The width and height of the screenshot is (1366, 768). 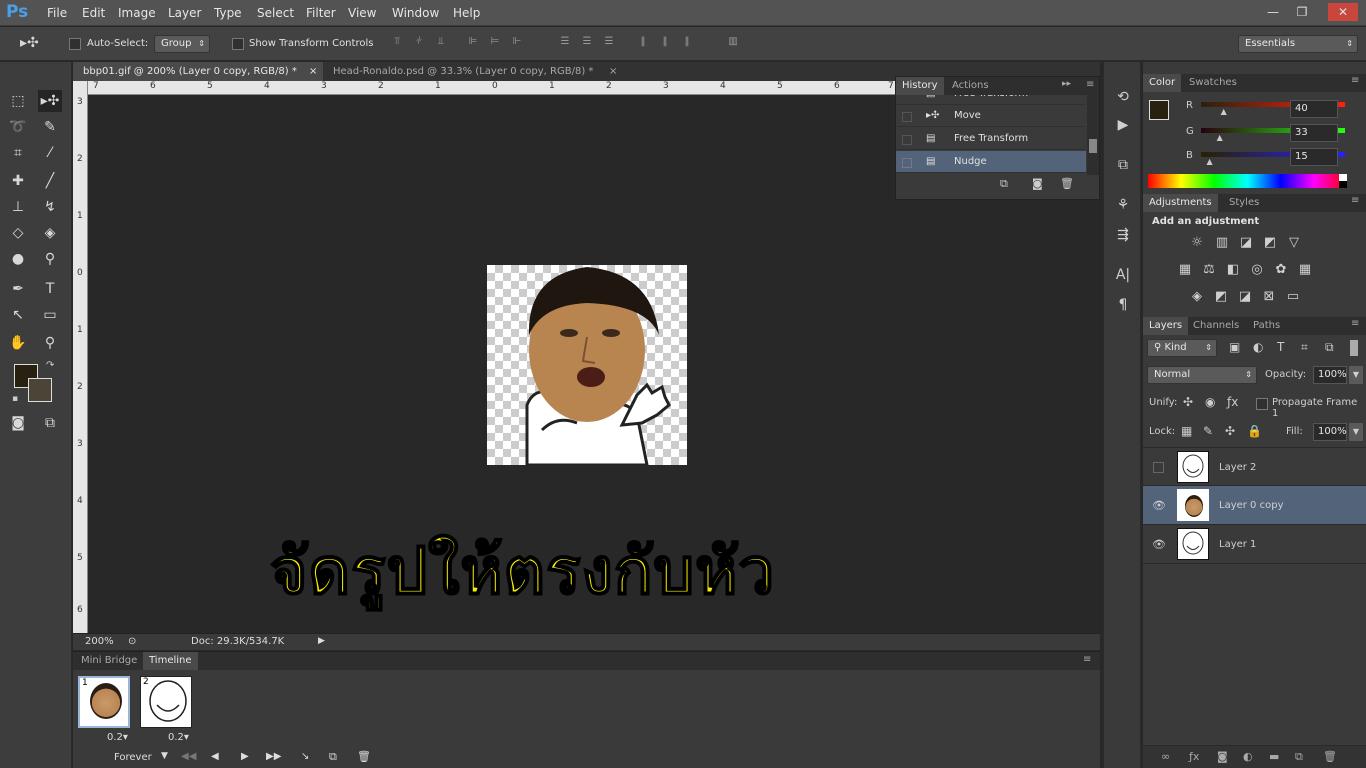 What do you see at coordinates (517, 43) in the screenshot?
I see `align-right-icon: ⊩` at bounding box center [517, 43].